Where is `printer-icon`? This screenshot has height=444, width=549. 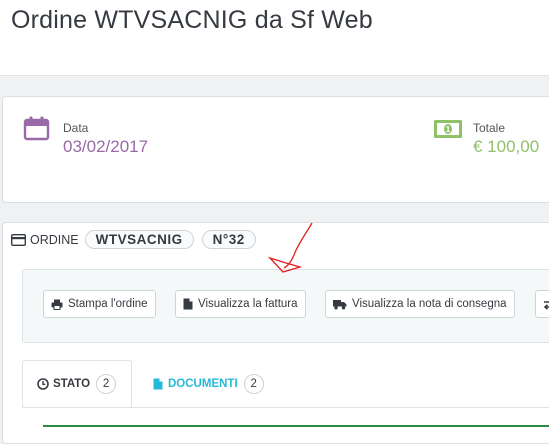 printer-icon is located at coordinates (57, 304).